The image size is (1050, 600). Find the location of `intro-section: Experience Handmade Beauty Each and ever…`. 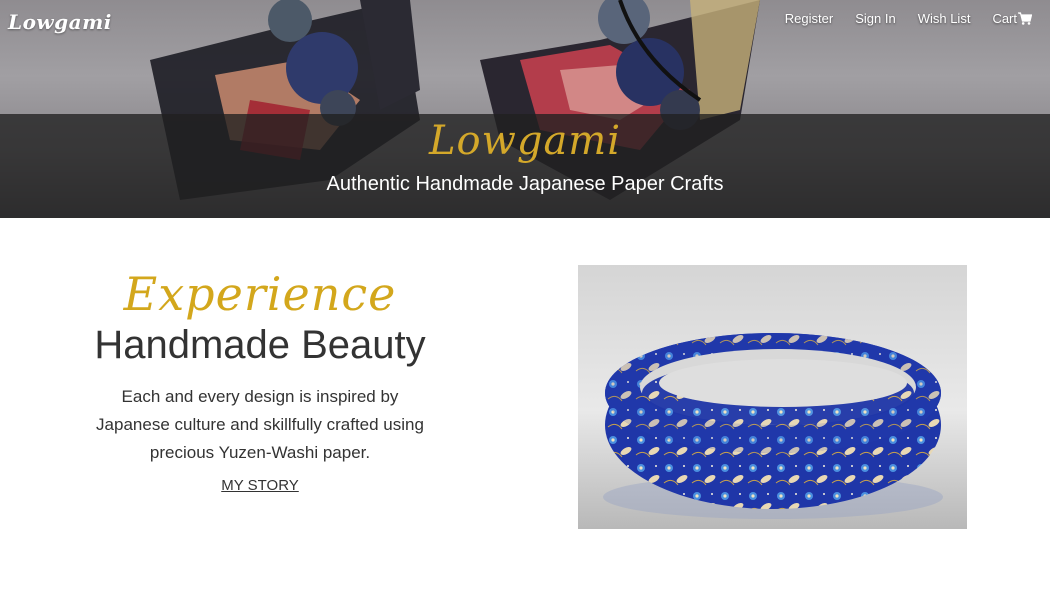

intro-section: Experience Handmade Beauty Each and ever… is located at coordinates (260, 380).